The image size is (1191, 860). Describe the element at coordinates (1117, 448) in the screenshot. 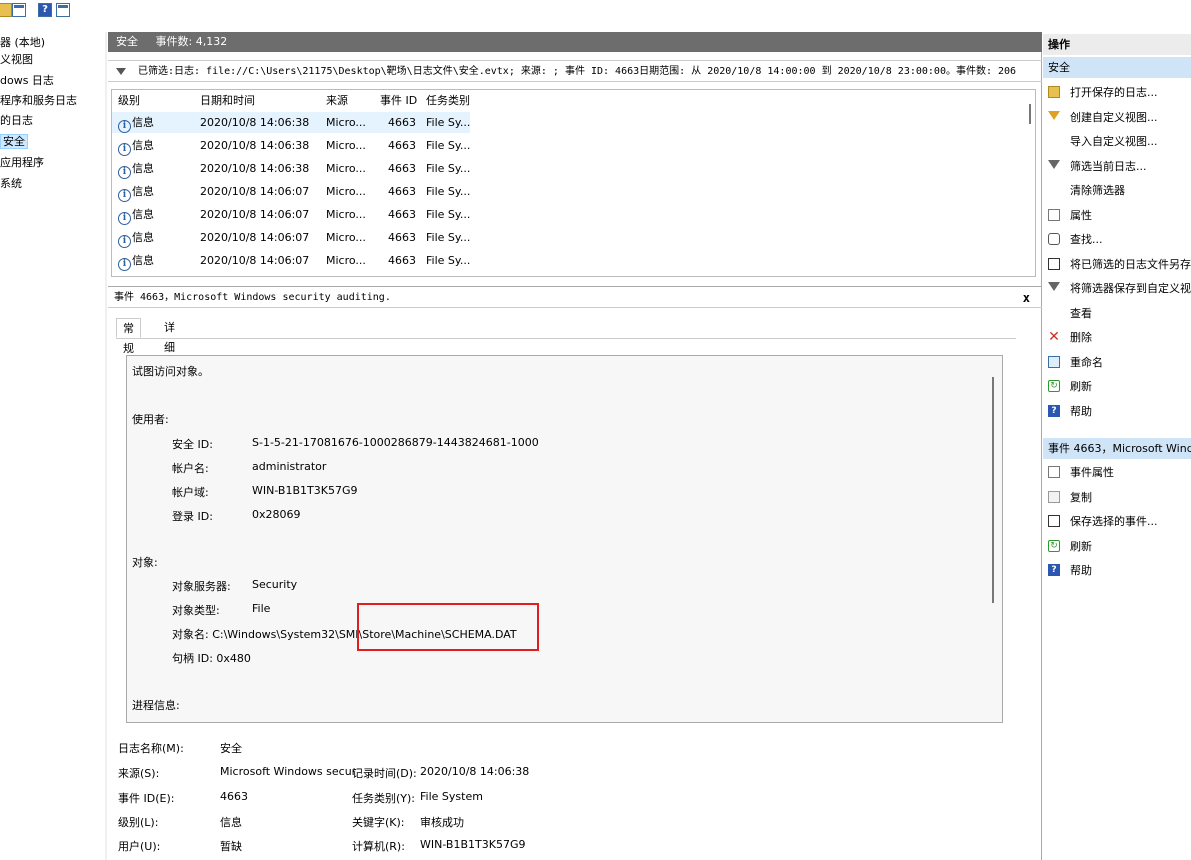

I see `actions-section-event: 事件 4663，Microsoft Windo` at that location.